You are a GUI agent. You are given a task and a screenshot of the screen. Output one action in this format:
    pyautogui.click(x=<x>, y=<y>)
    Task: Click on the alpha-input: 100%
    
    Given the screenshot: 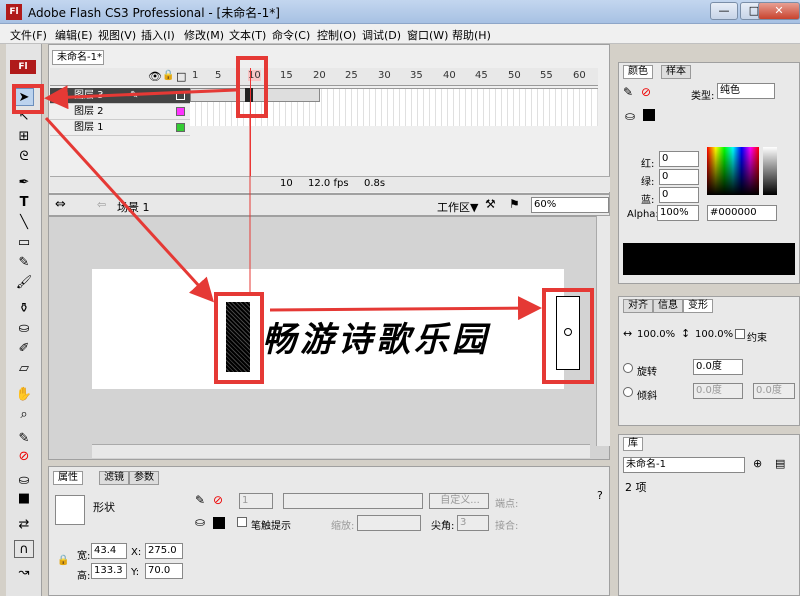 What is the action you would take?
    pyautogui.click(x=678, y=213)
    